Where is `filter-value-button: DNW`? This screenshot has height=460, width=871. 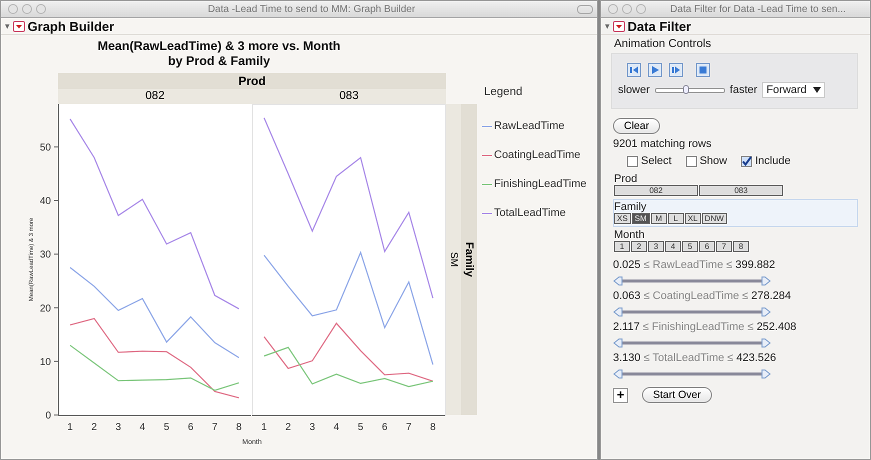 filter-value-button: DNW is located at coordinates (714, 218).